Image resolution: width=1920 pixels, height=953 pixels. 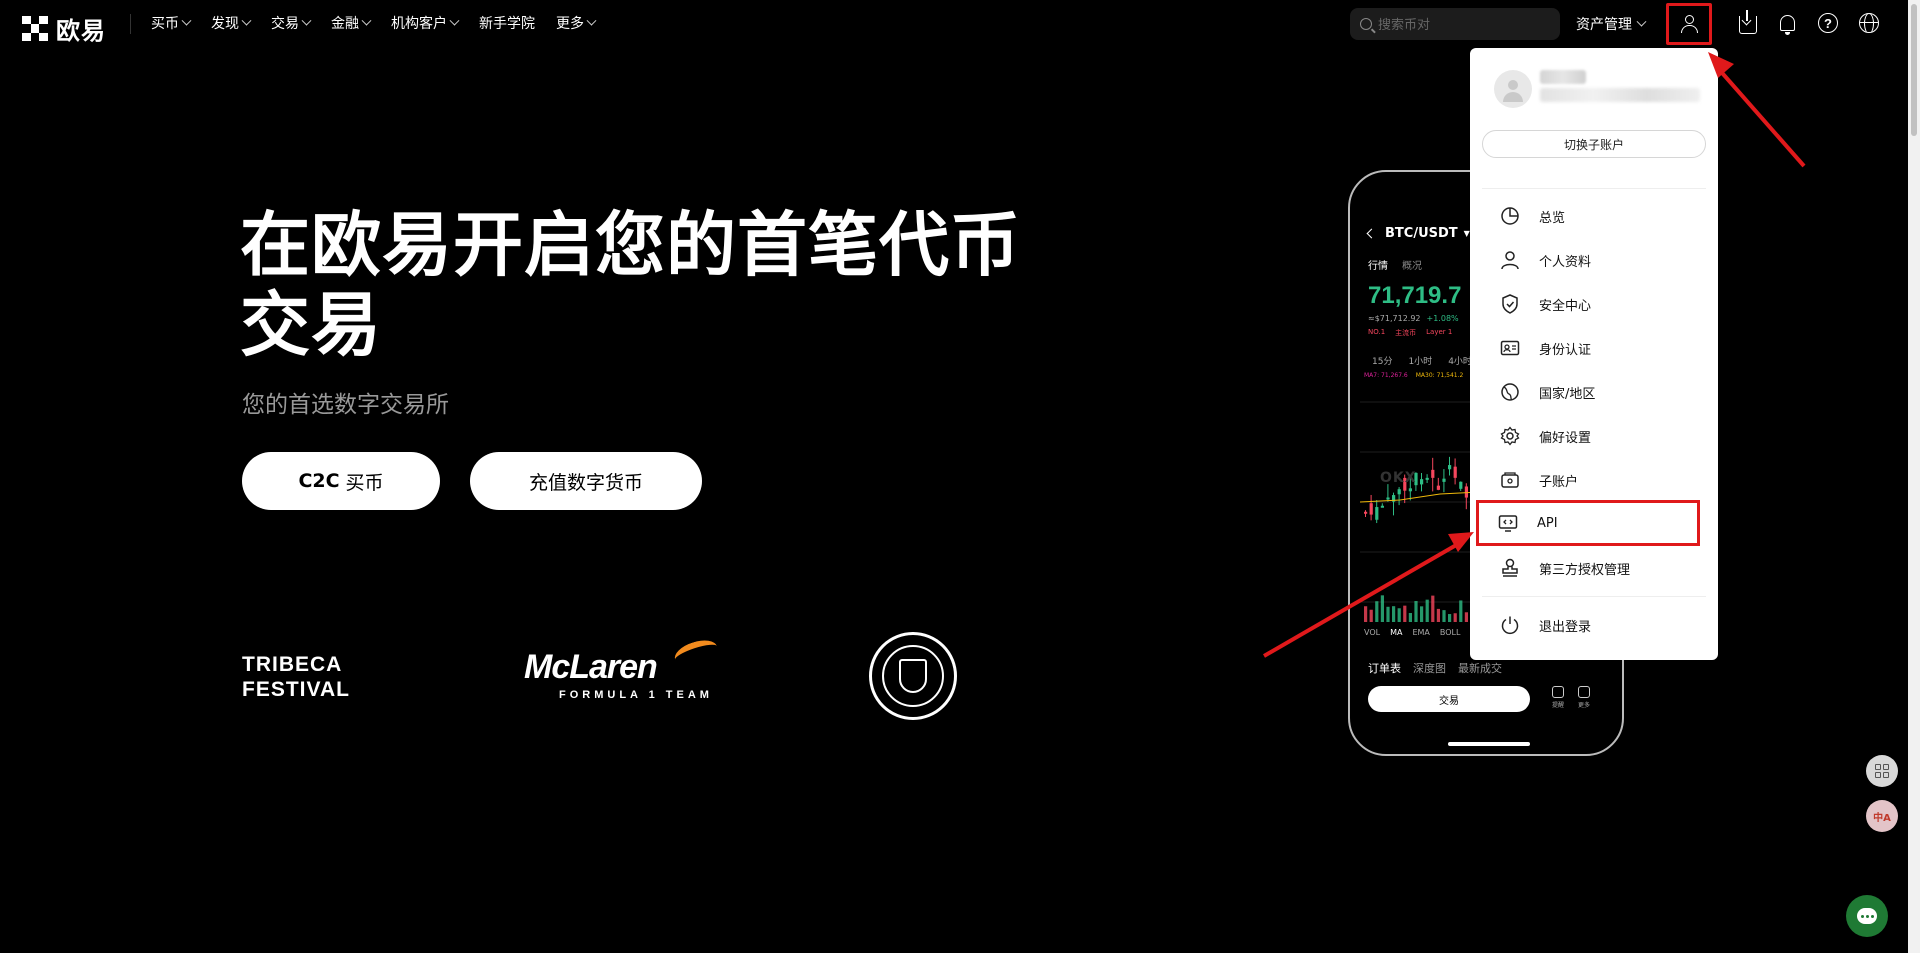 I want to click on menu-item-label: API, so click(x=1547, y=523).